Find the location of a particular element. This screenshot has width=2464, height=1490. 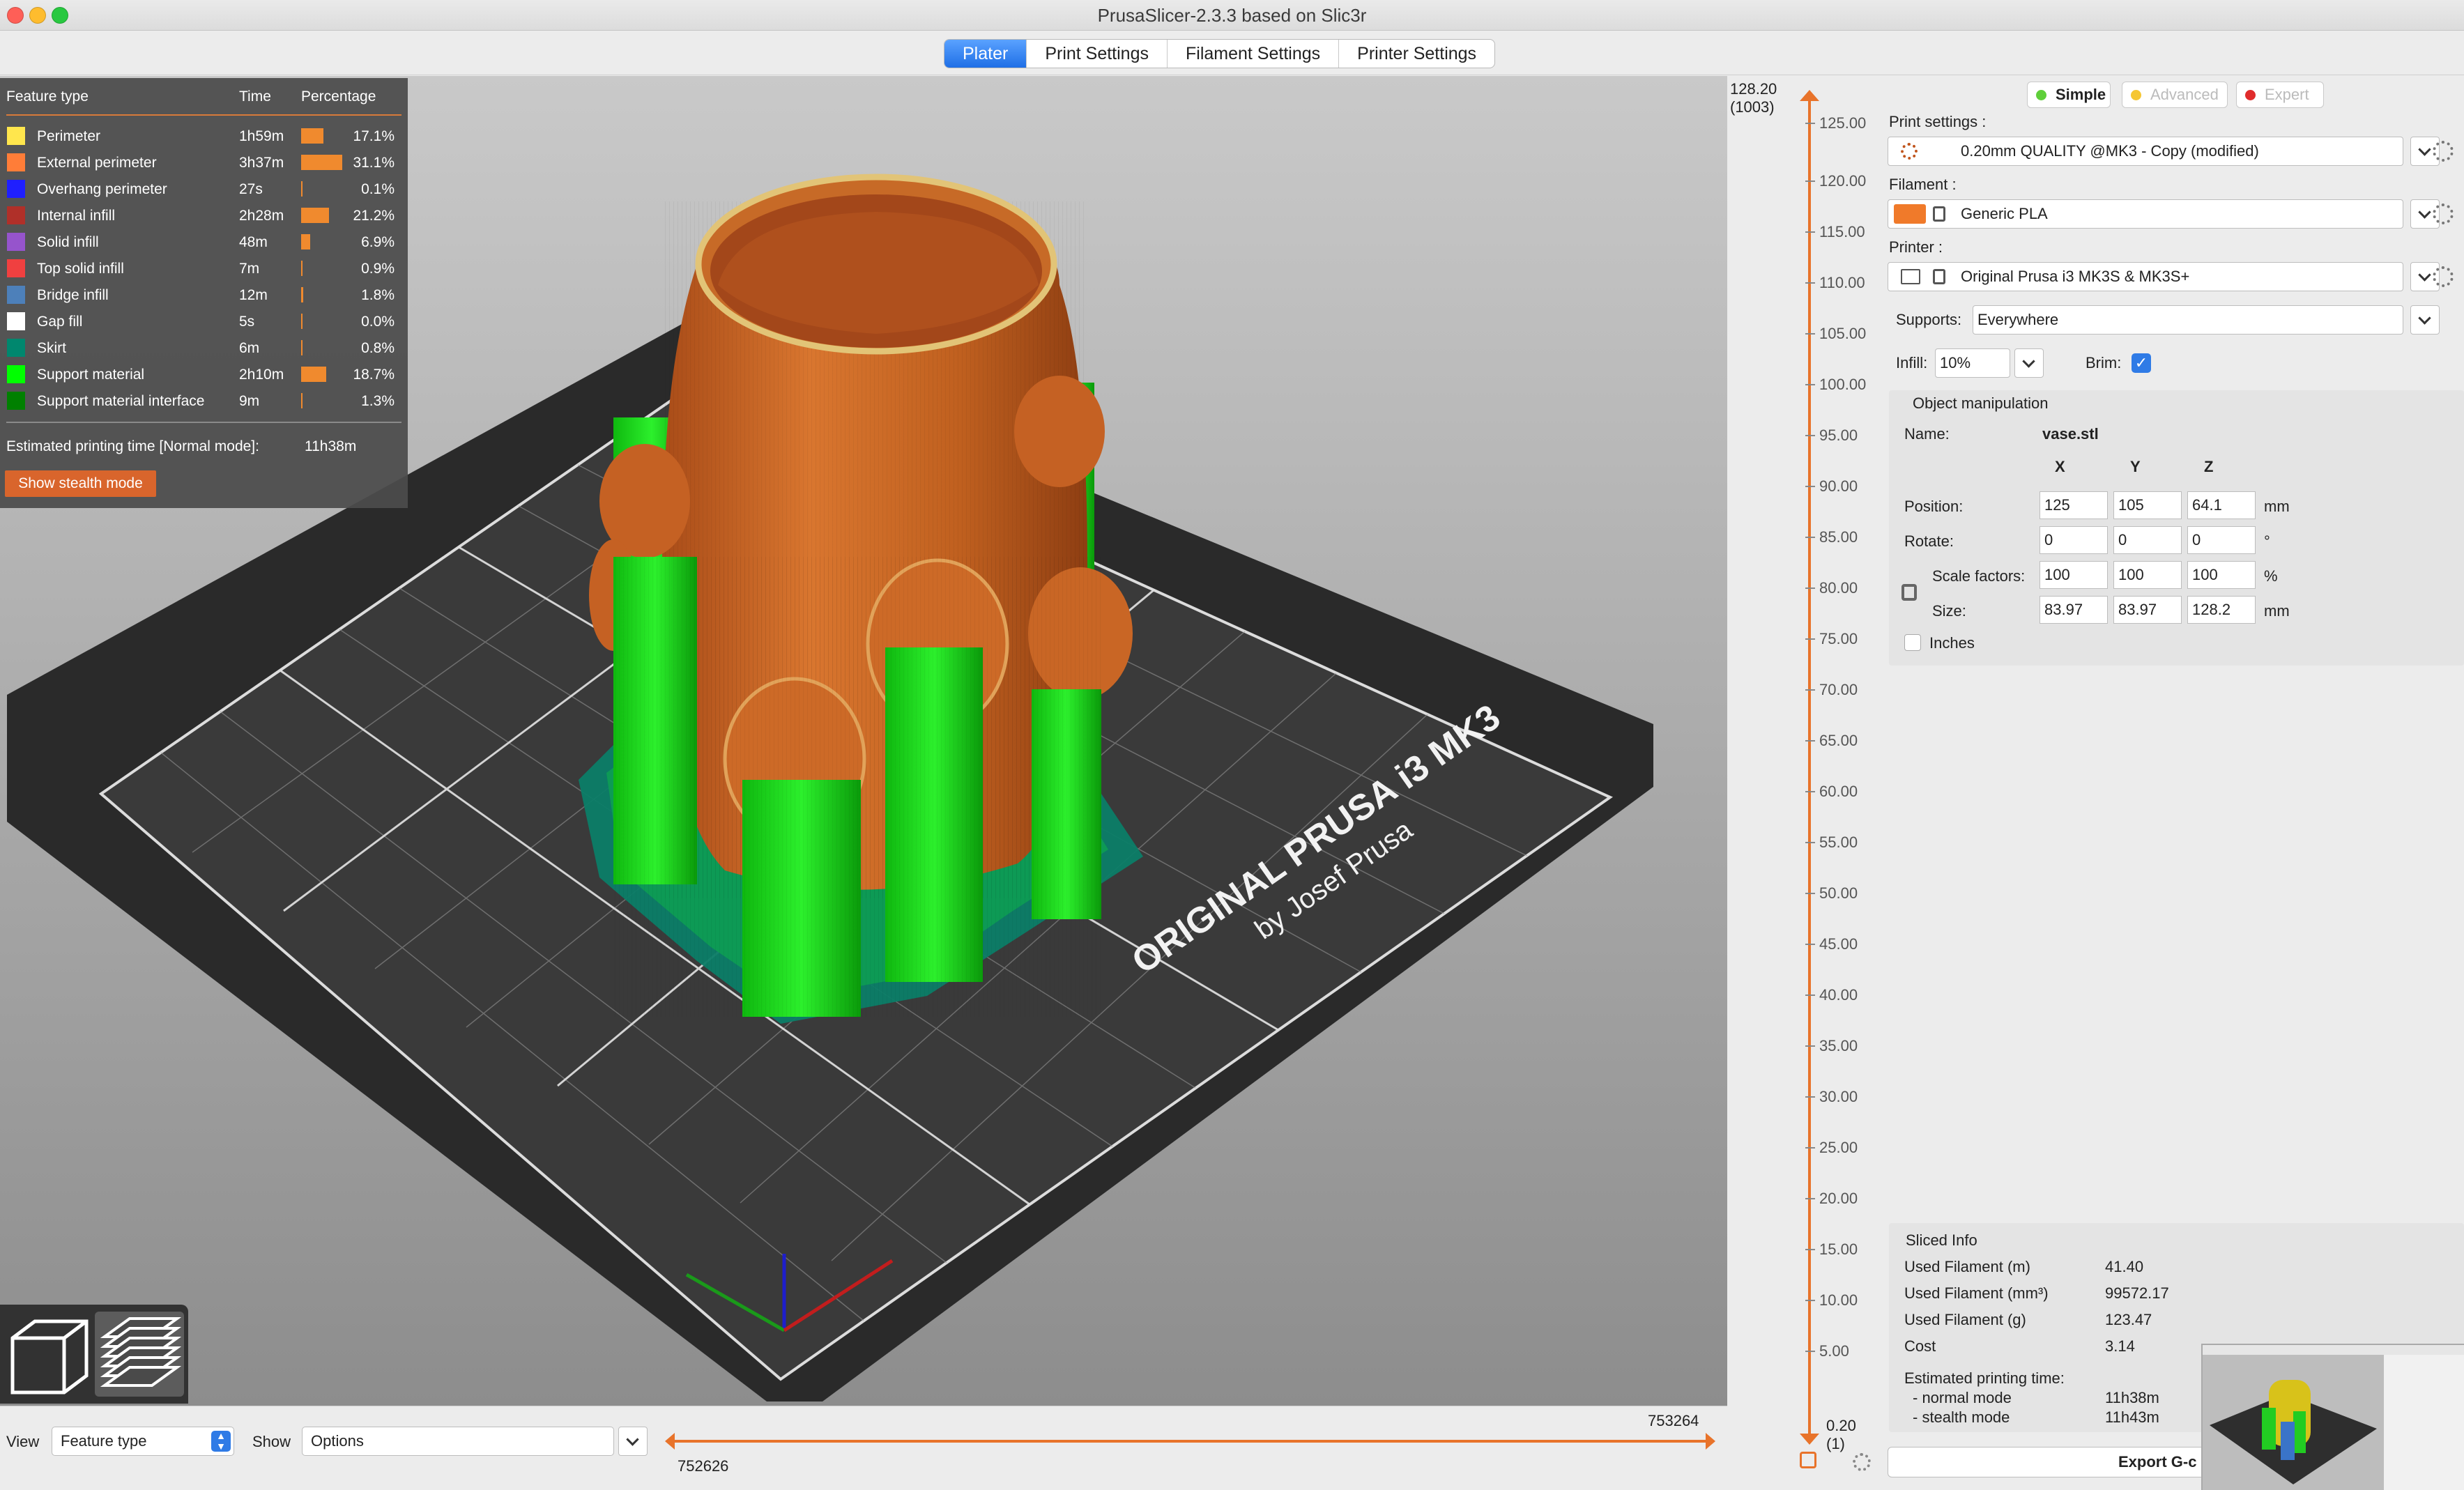

view-type-select: Feature type ▲ ▼ is located at coordinates (143, 1441).